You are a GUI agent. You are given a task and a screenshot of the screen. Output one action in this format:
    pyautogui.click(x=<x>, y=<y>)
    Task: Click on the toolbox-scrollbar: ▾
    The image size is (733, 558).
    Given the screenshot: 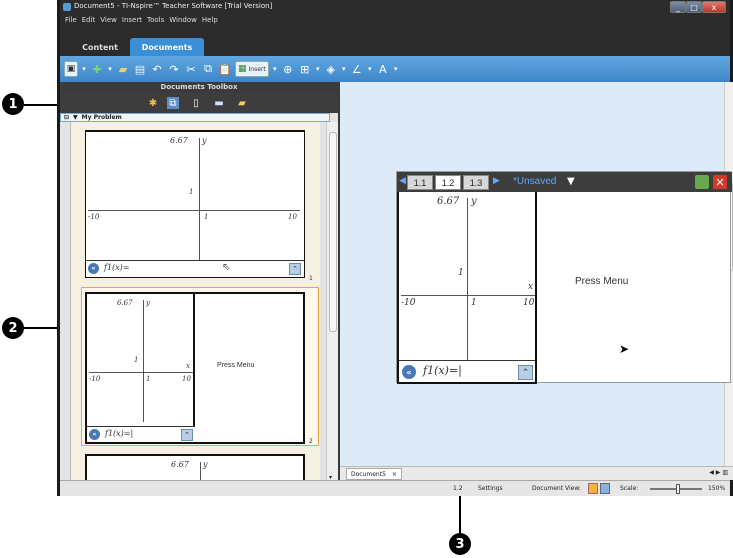 What is the action you would take?
    pyautogui.click(x=332, y=302)
    